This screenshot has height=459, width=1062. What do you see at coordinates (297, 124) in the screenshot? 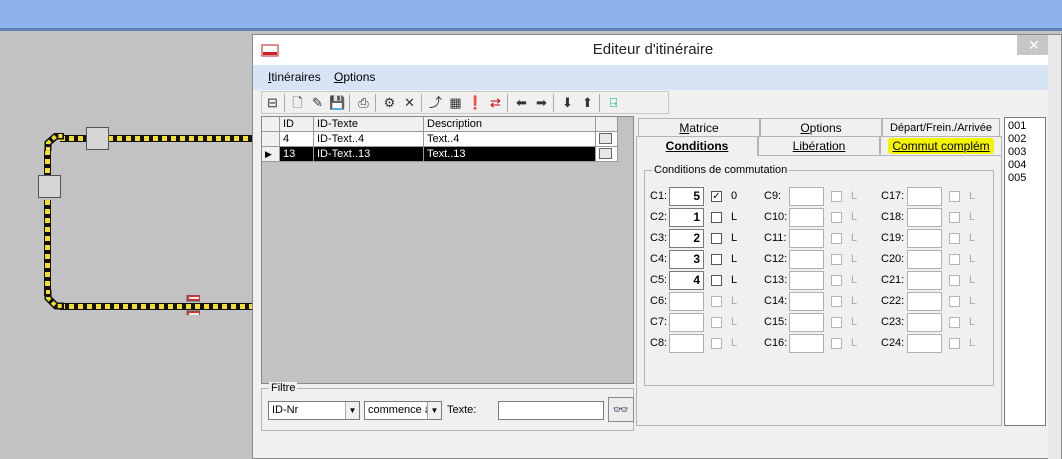
I see `column-header-id: ID` at bounding box center [297, 124].